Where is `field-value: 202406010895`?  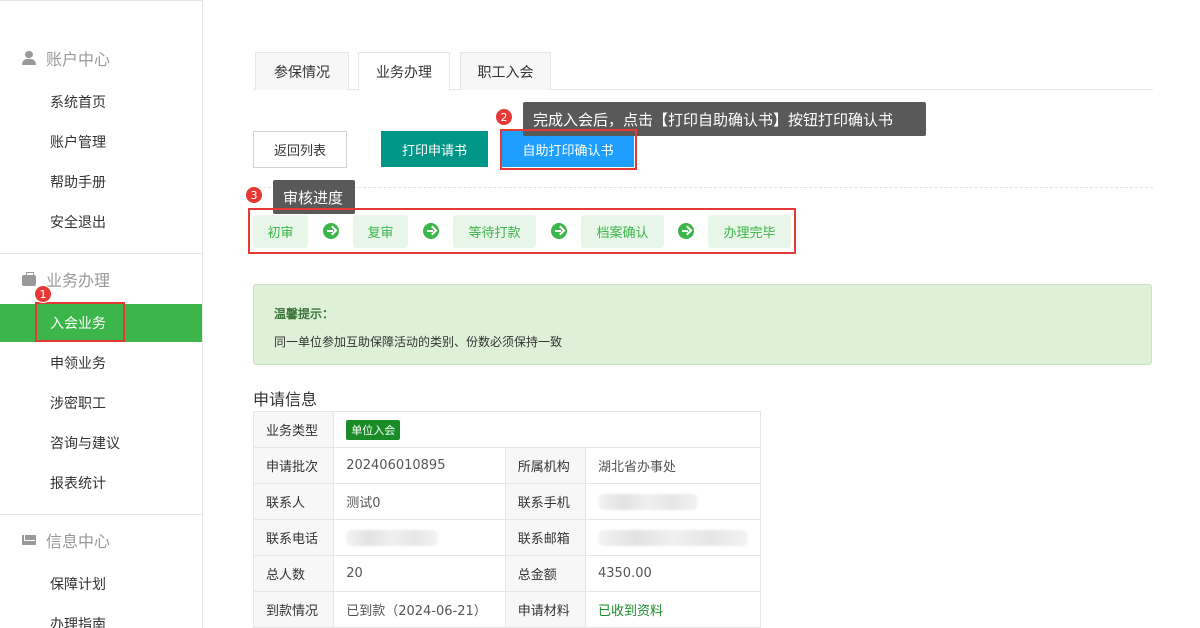 field-value: 202406010895 is located at coordinates (419, 465).